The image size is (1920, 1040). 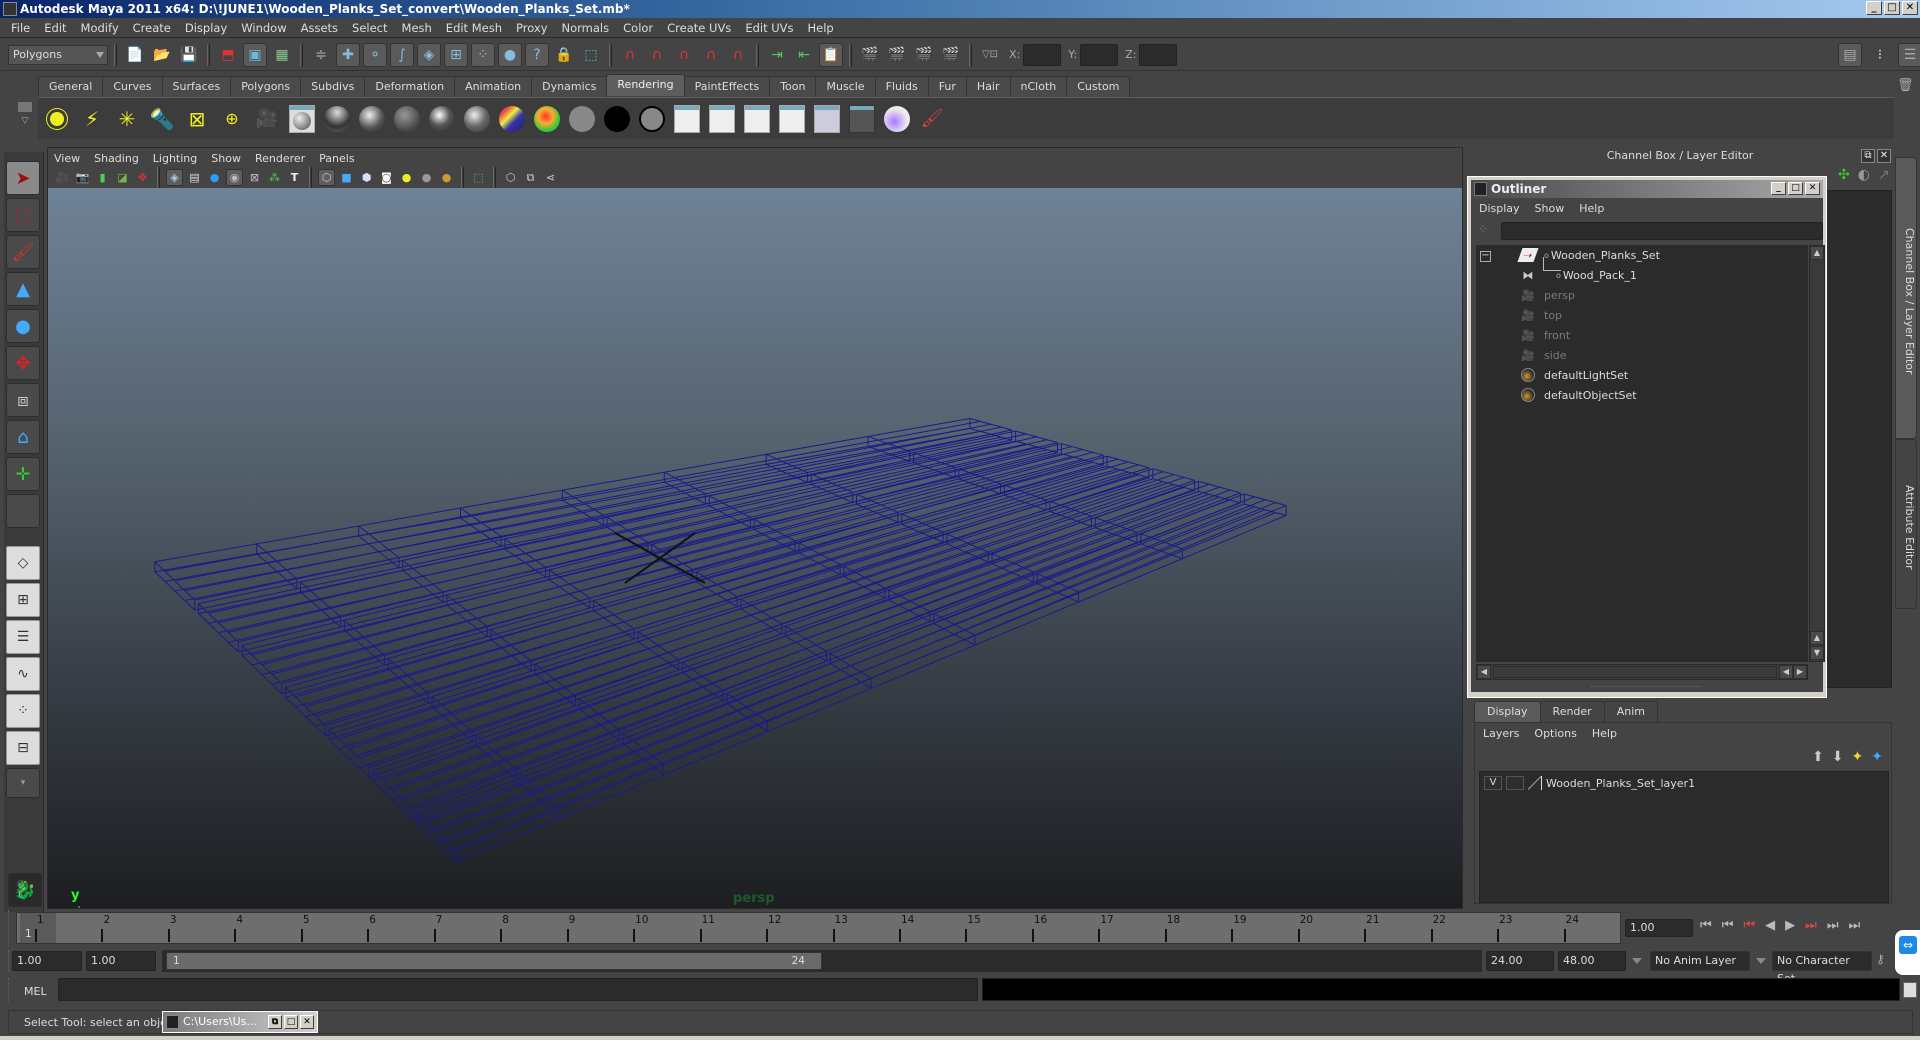 What do you see at coordinates (547, 119) in the screenshot?
I see `ramp-shader-icon` at bounding box center [547, 119].